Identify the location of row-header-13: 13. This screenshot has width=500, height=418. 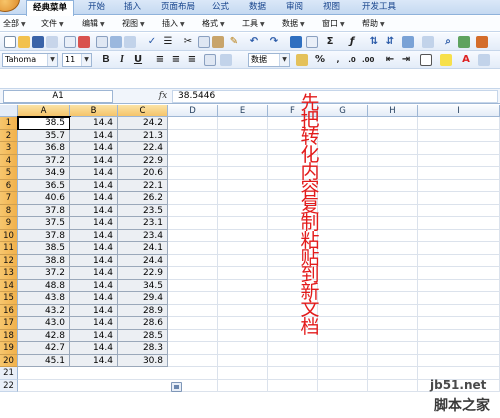
(9, 273).